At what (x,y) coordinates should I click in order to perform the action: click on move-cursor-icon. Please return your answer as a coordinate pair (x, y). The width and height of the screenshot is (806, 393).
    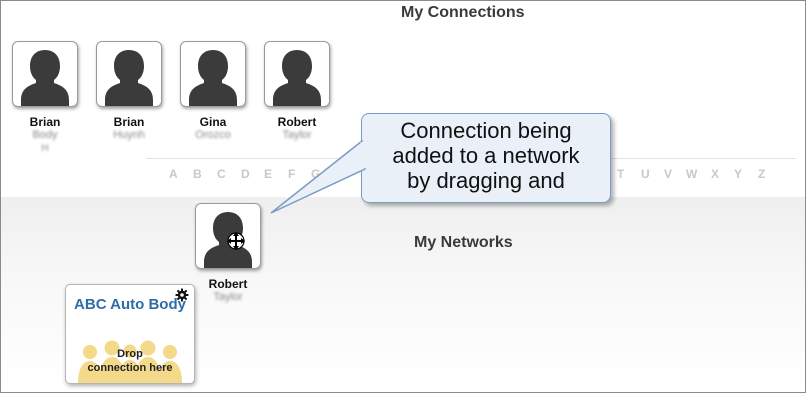
    Looking at the image, I should click on (236, 241).